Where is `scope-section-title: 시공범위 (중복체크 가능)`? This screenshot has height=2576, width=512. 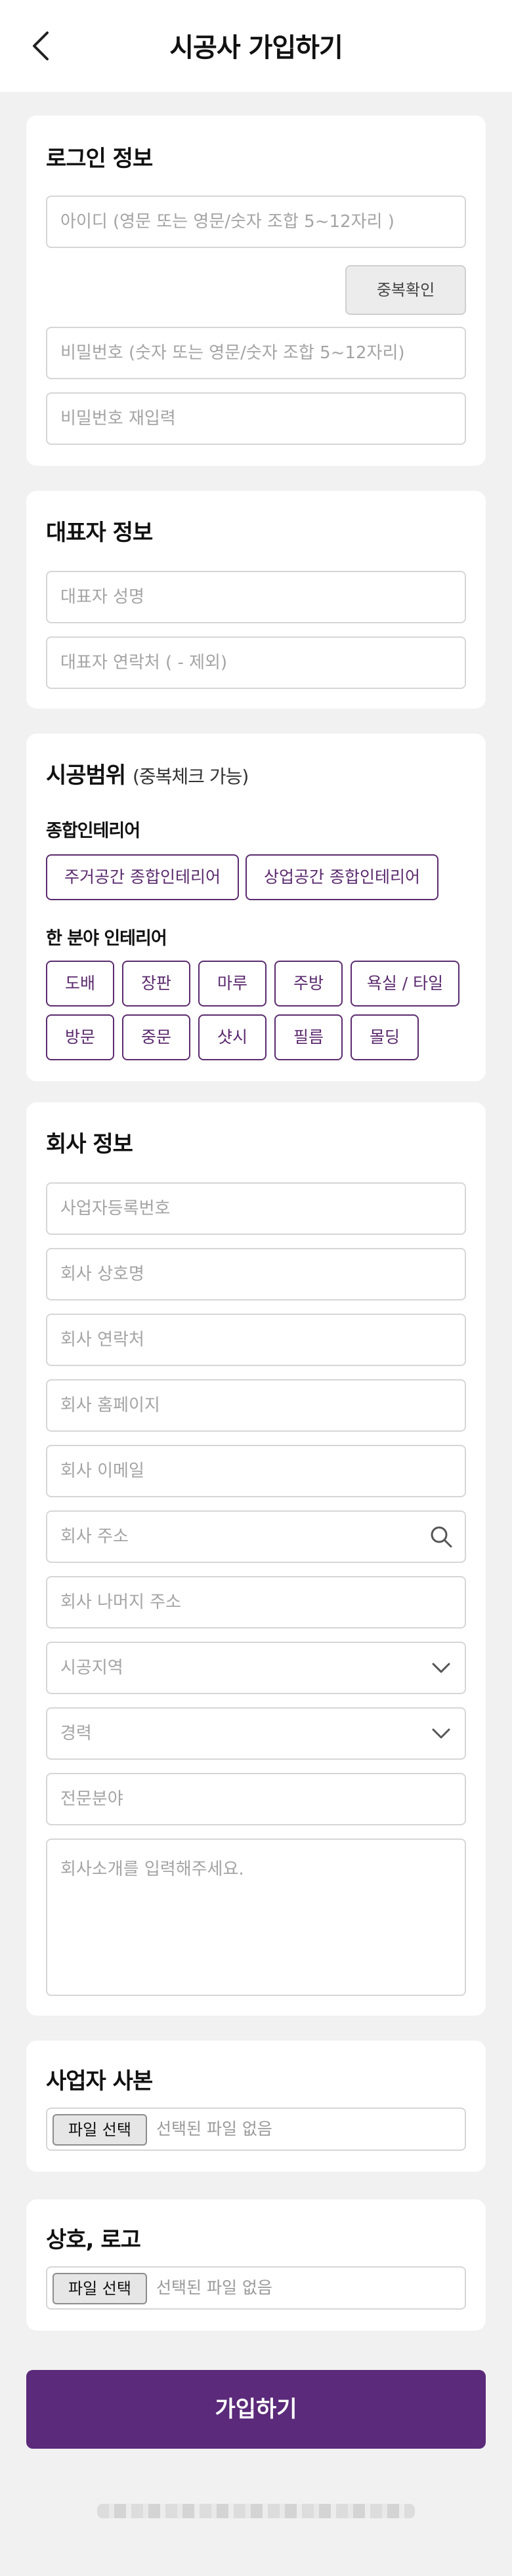
scope-section-title: 시공범위 (중복체크 가능) is located at coordinates (147, 773).